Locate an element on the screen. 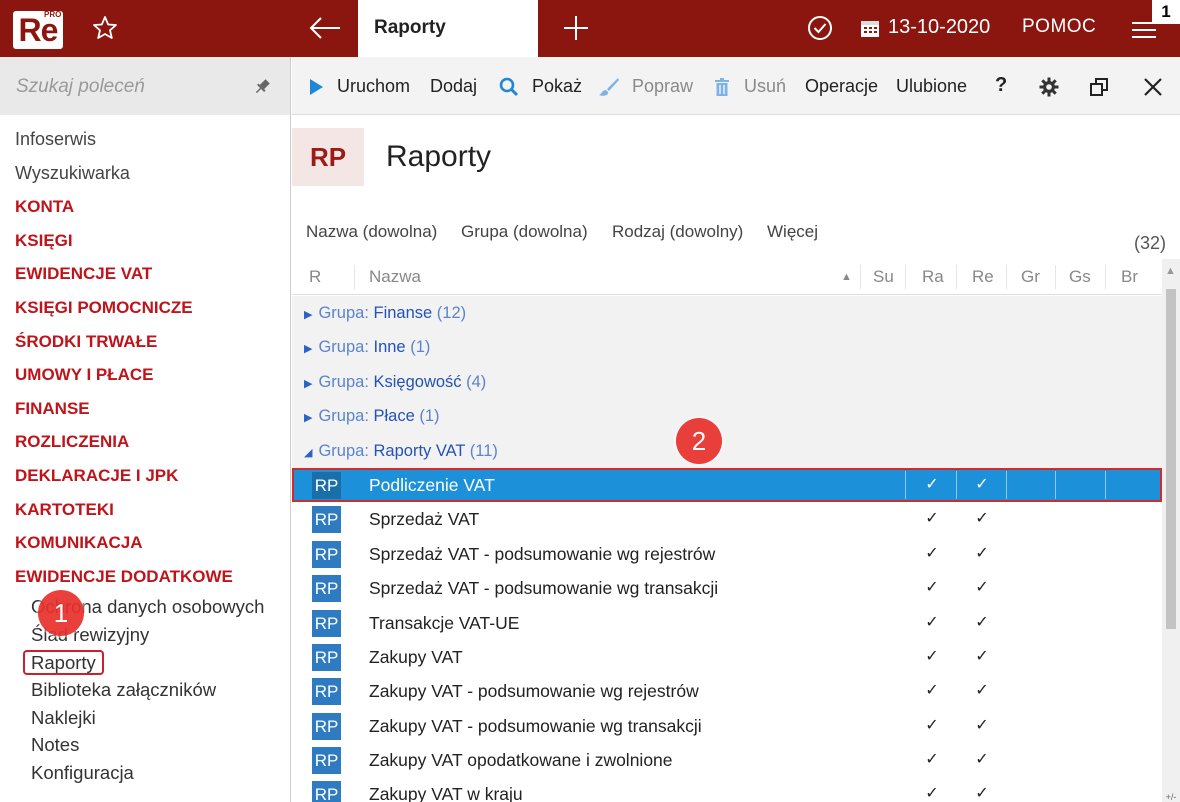 The image size is (1180, 802). search-input is located at coordinates (131, 87).